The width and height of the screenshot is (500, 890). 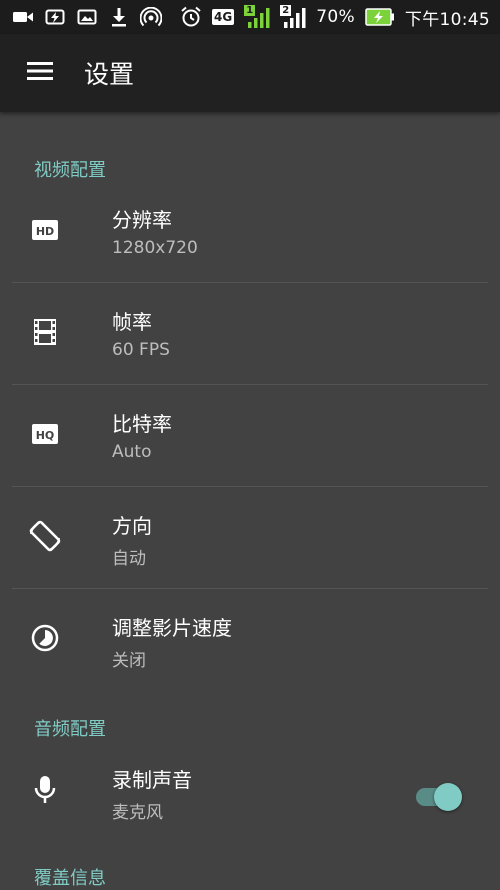 What do you see at coordinates (129, 661) in the screenshot?
I see `pref-summary: 关闭` at bounding box center [129, 661].